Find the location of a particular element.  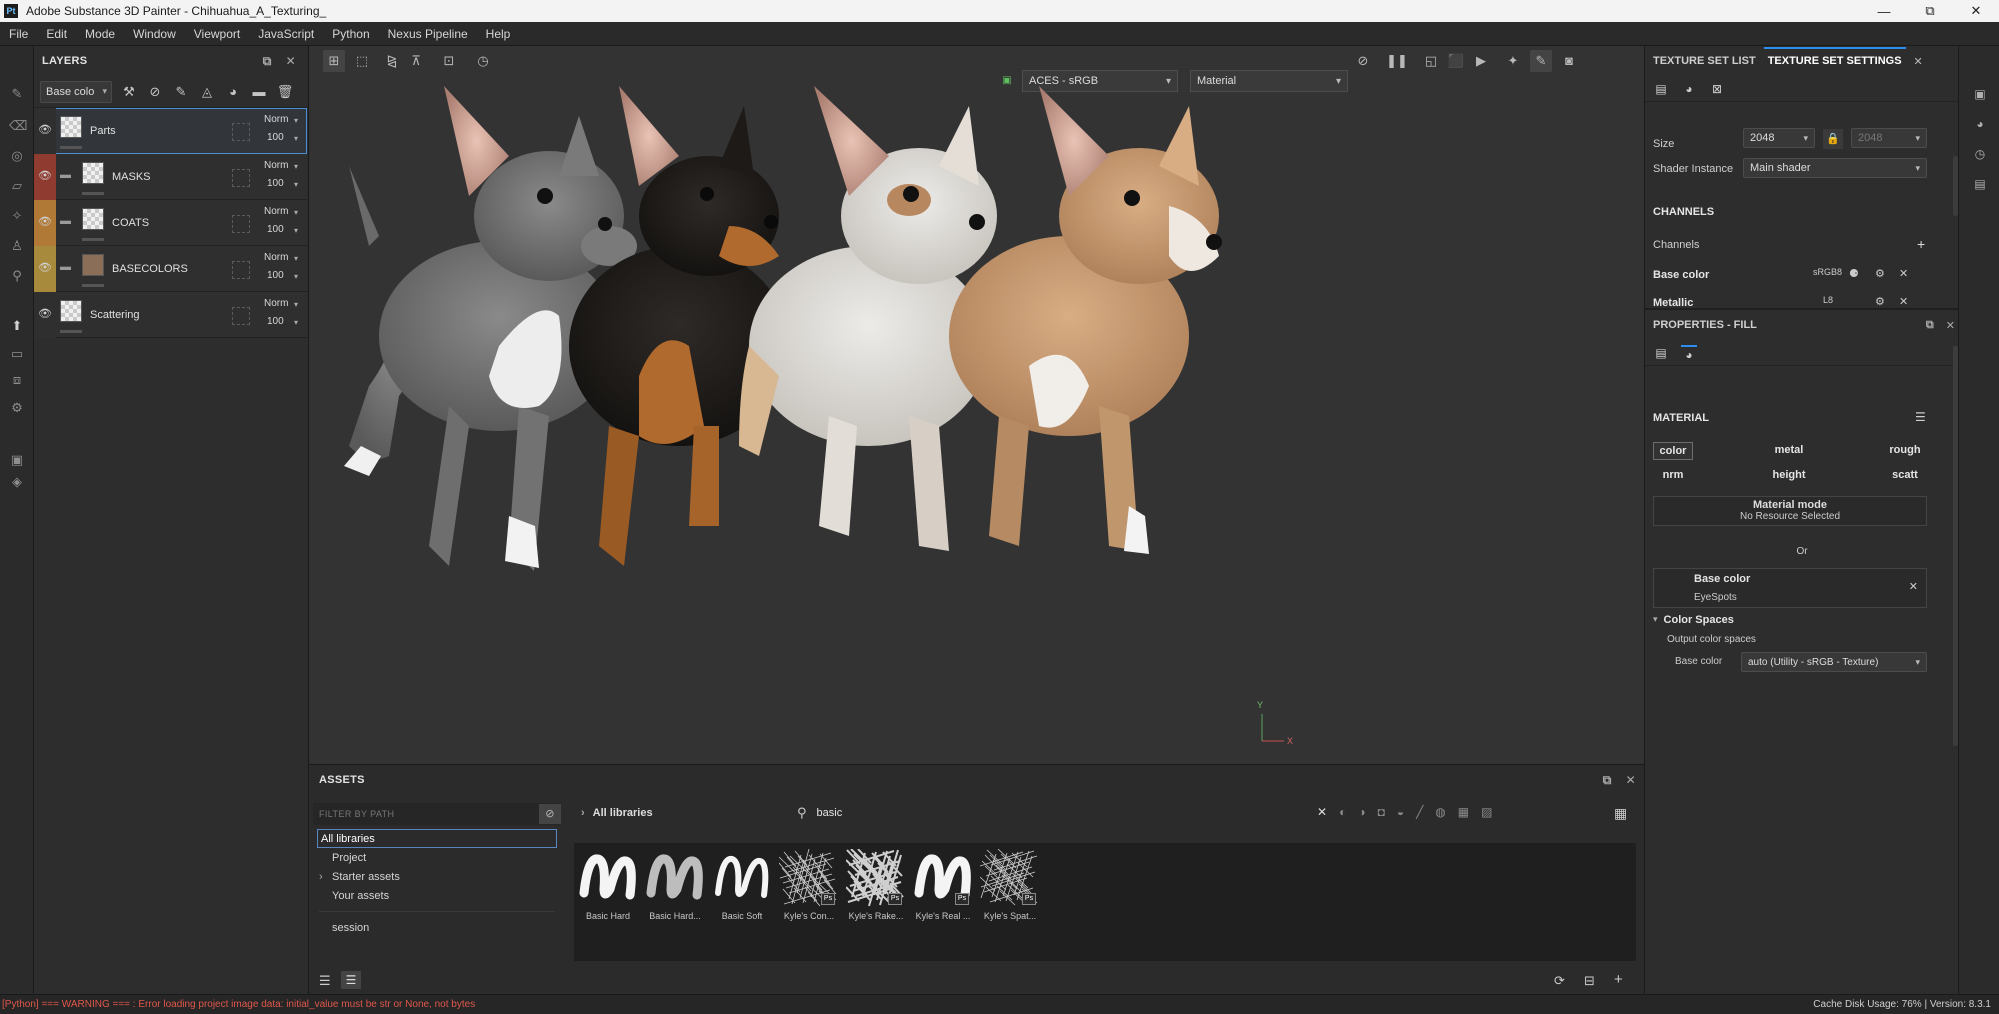

smudge-icon: ✧ is located at coordinates (17, 216).